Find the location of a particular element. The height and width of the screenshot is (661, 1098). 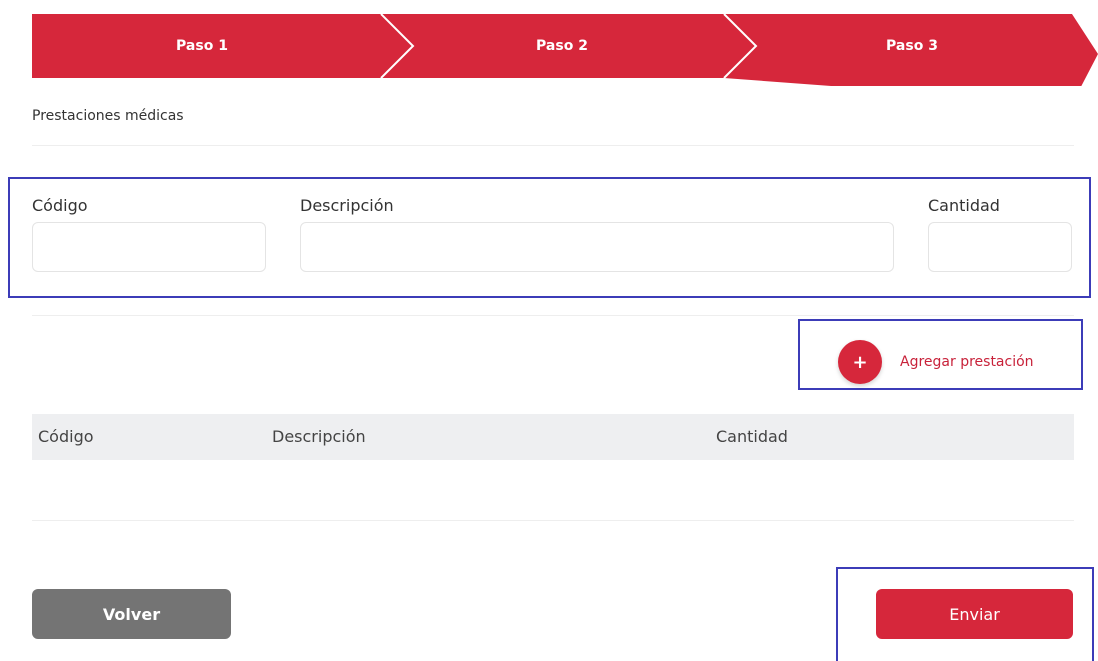

submit-button: Enviar is located at coordinates (974, 614).